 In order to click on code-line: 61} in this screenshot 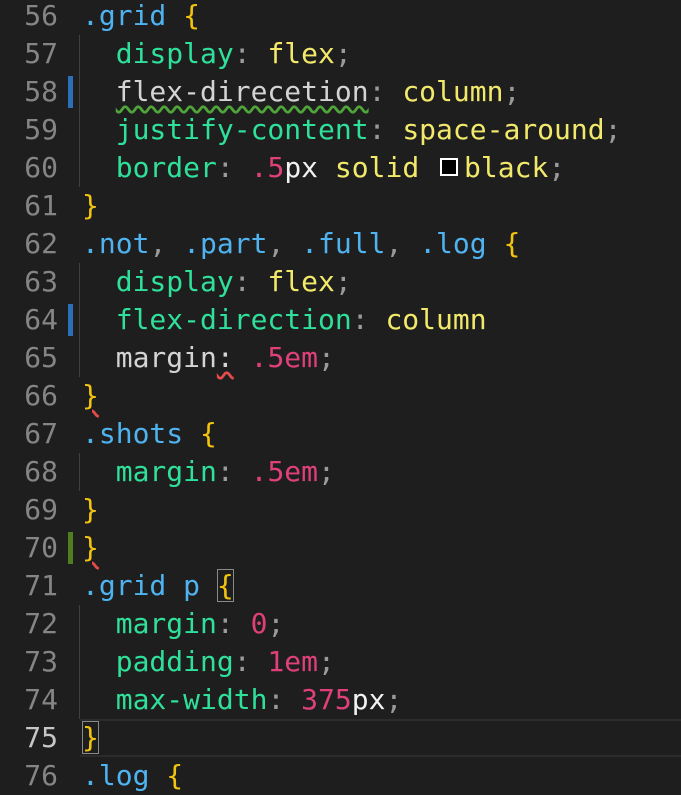, I will do `click(340, 206)`.